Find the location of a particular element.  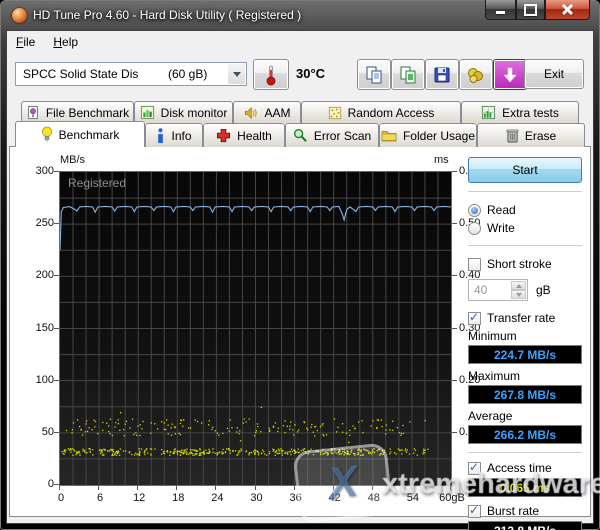

benchmark-bulb-icon is located at coordinates (46, 134).